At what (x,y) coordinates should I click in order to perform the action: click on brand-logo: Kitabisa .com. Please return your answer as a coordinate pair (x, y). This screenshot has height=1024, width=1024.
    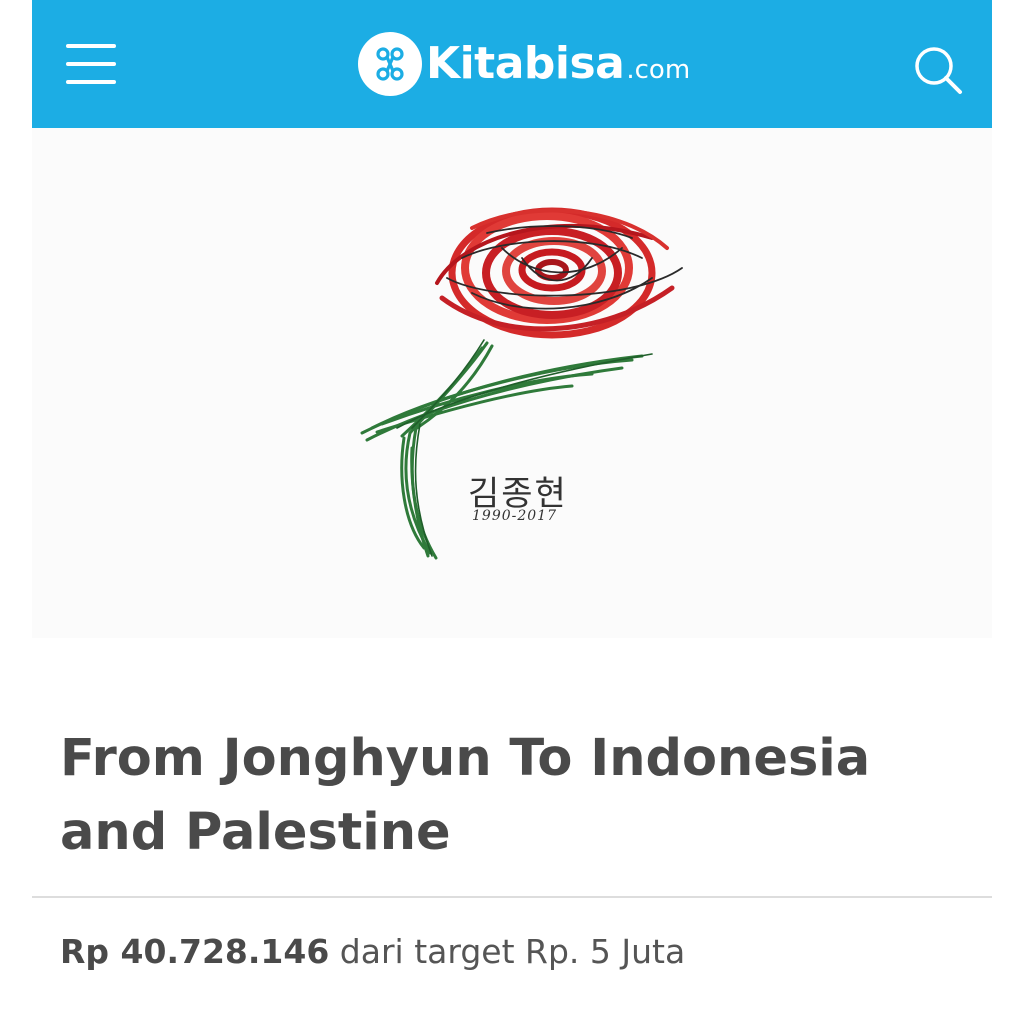
    Looking at the image, I should click on (524, 64).